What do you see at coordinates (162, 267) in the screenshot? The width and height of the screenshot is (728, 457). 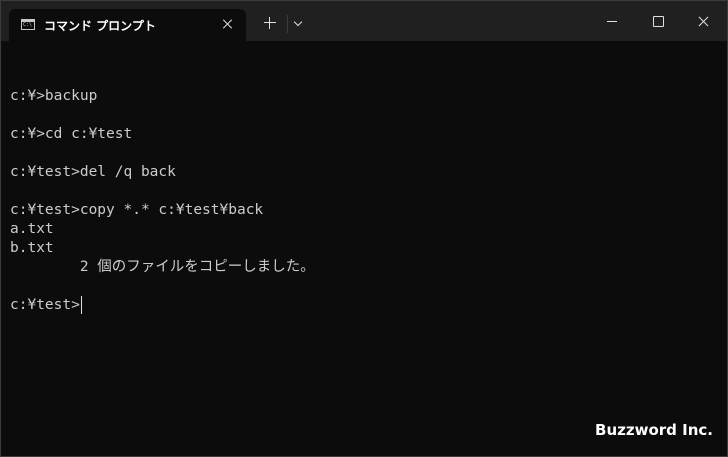 I see `console-line: 2 個のファイルをコピーしました。` at bounding box center [162, 267].